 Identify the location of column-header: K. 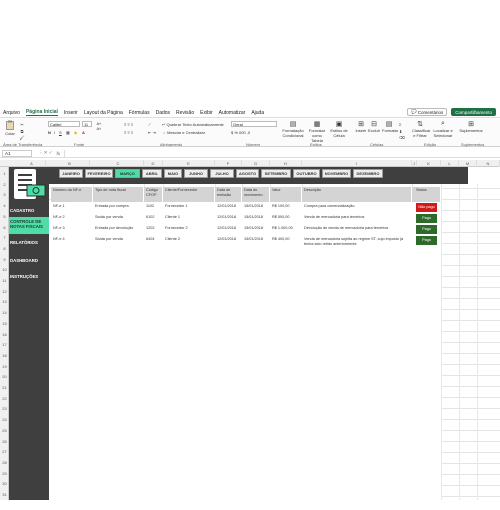
(429, 163).